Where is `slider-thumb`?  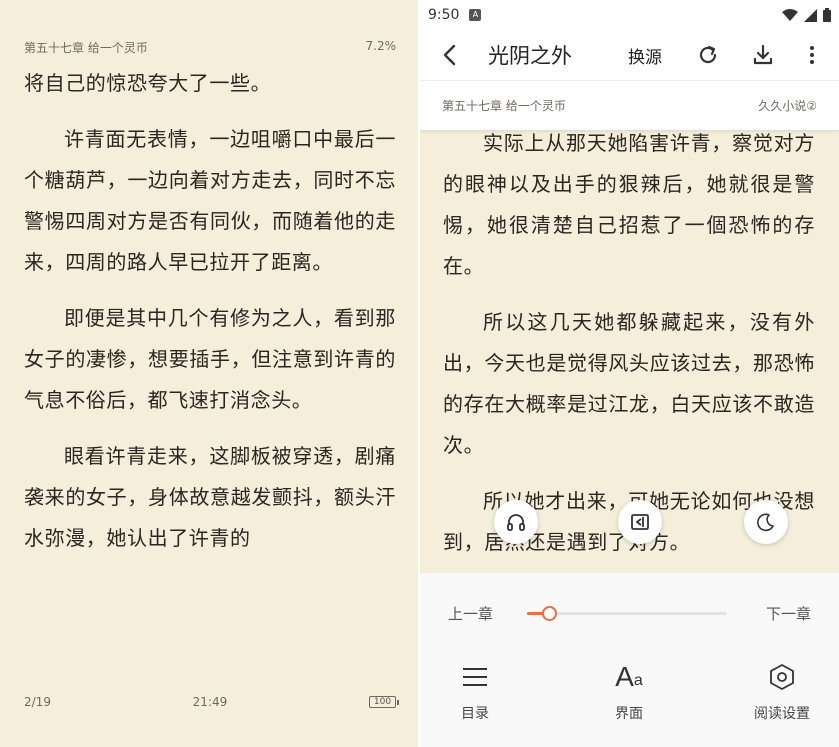 slider-thumb is located at coordinates (549, 613).